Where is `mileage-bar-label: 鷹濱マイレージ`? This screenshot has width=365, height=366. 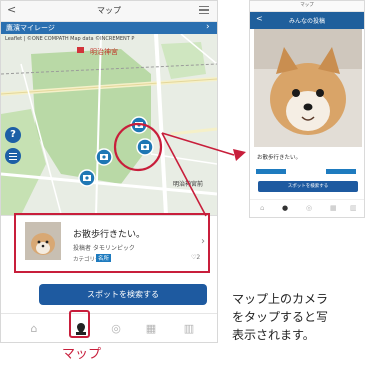 mileage-bar-label: 鷹濱マイレージ is located at coordinates (30, 28).